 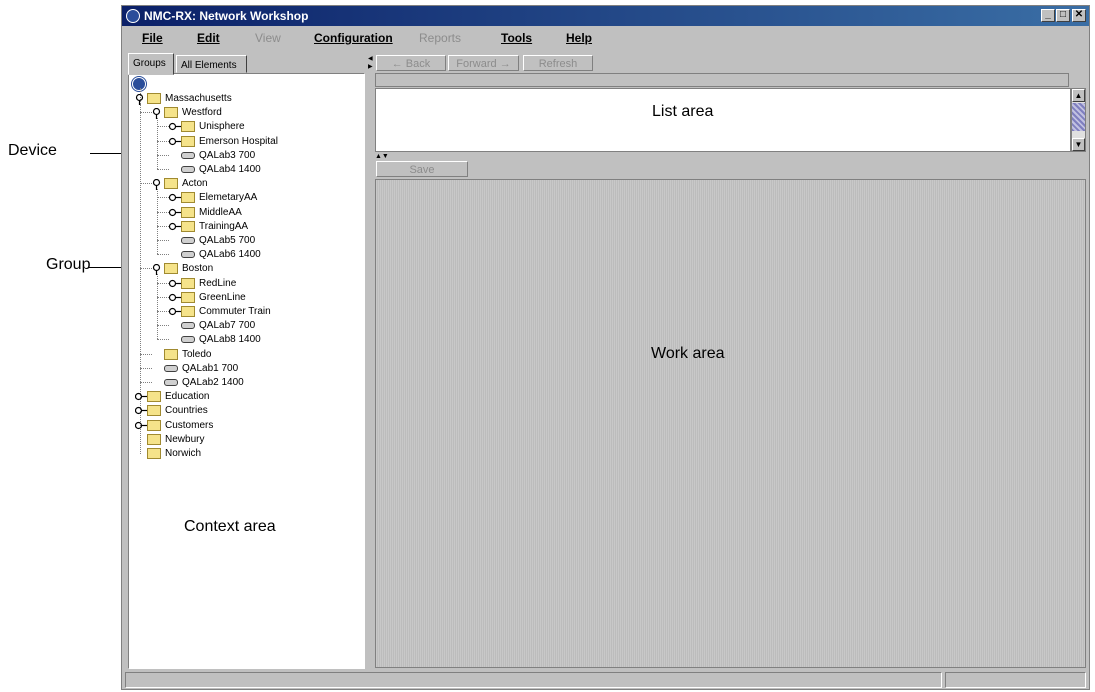 What do you see at coordinates (230, 255) in the screenshot?
I see `tree-node-label: QALab6 1400` at bounding box center [230, 255].